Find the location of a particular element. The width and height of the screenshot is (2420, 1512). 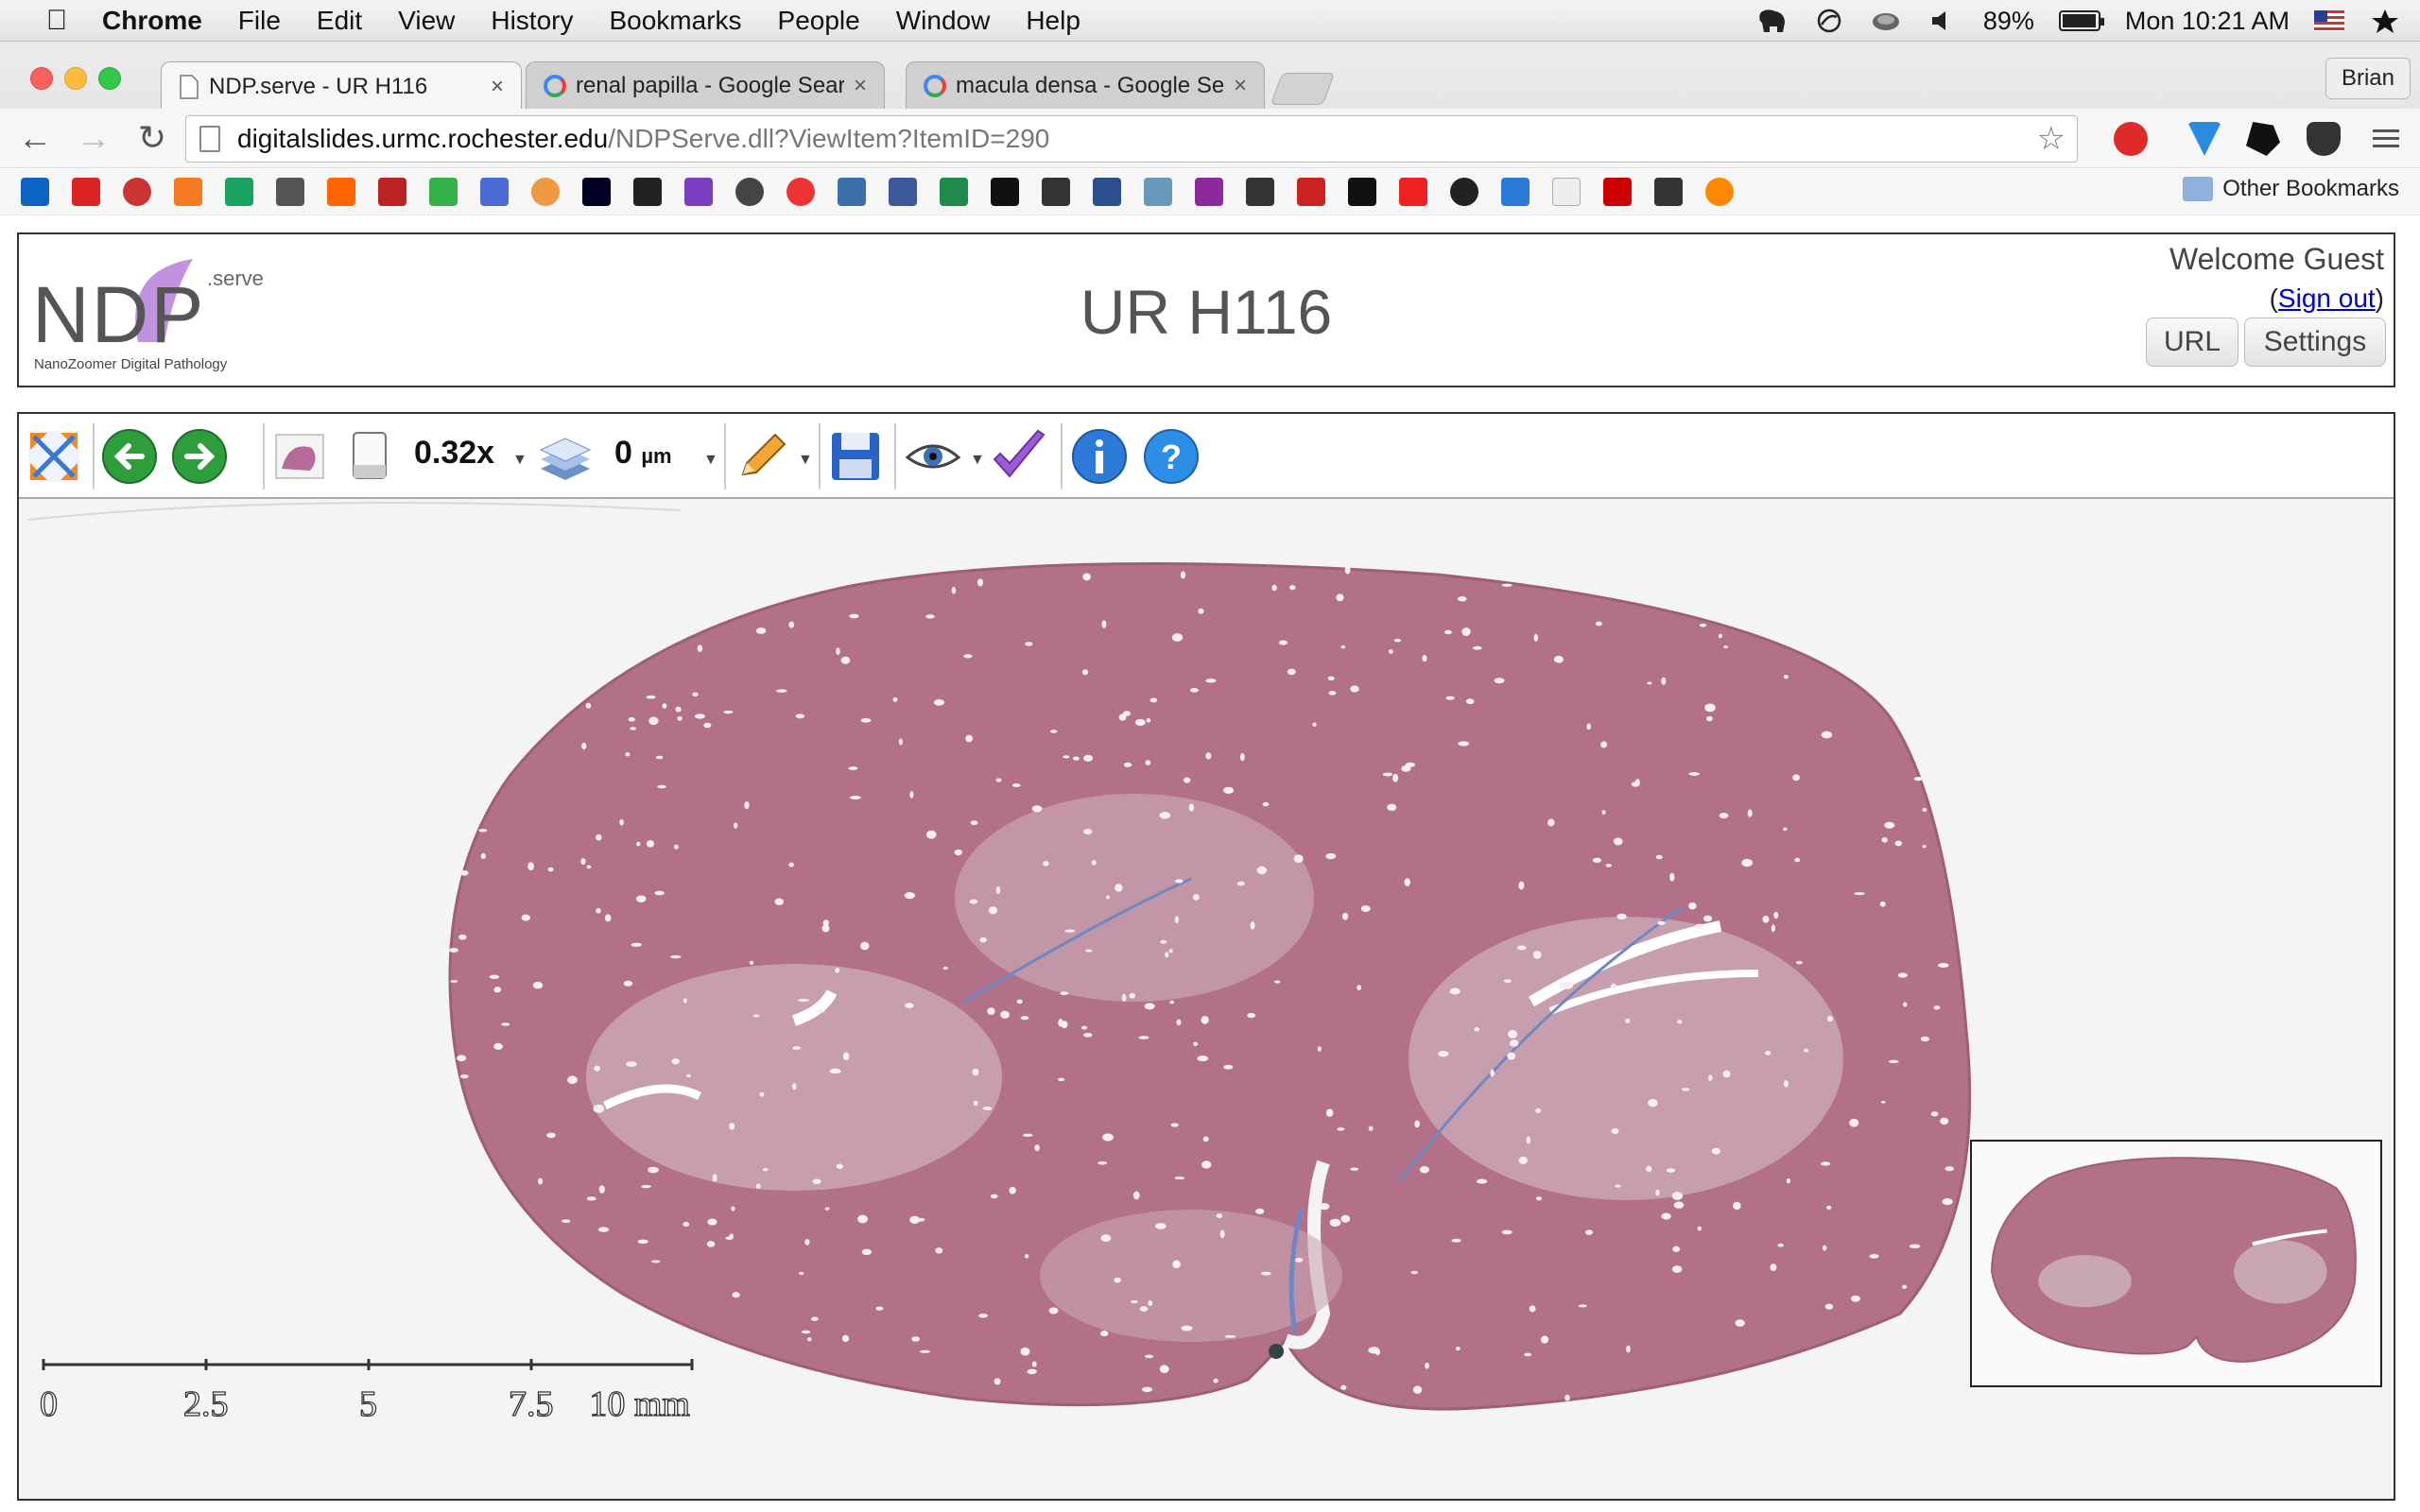

sync-circle-icon is located at coordinates (1829, 21).